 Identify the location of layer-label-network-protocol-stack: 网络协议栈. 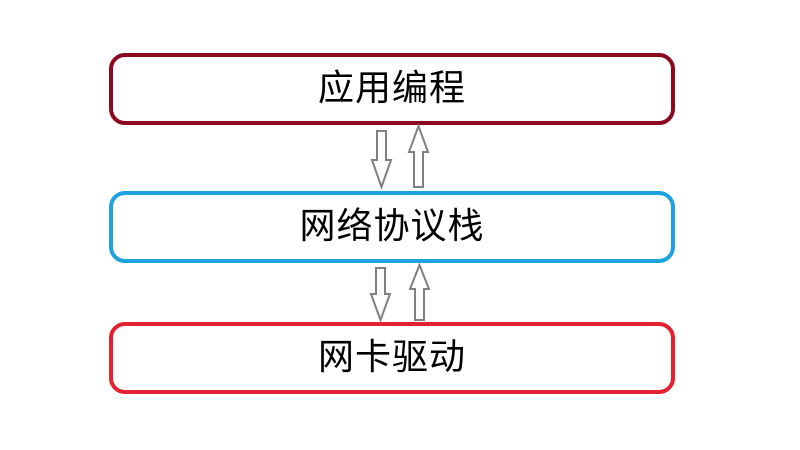
(392, 226).